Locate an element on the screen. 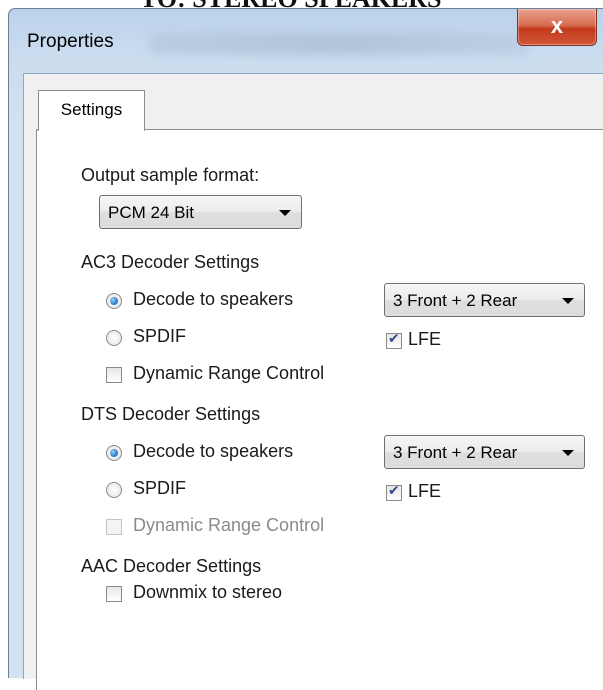 The image size is (603, 690). ac3-spdif-label: SPDIF is located at coordinates (160, 336).